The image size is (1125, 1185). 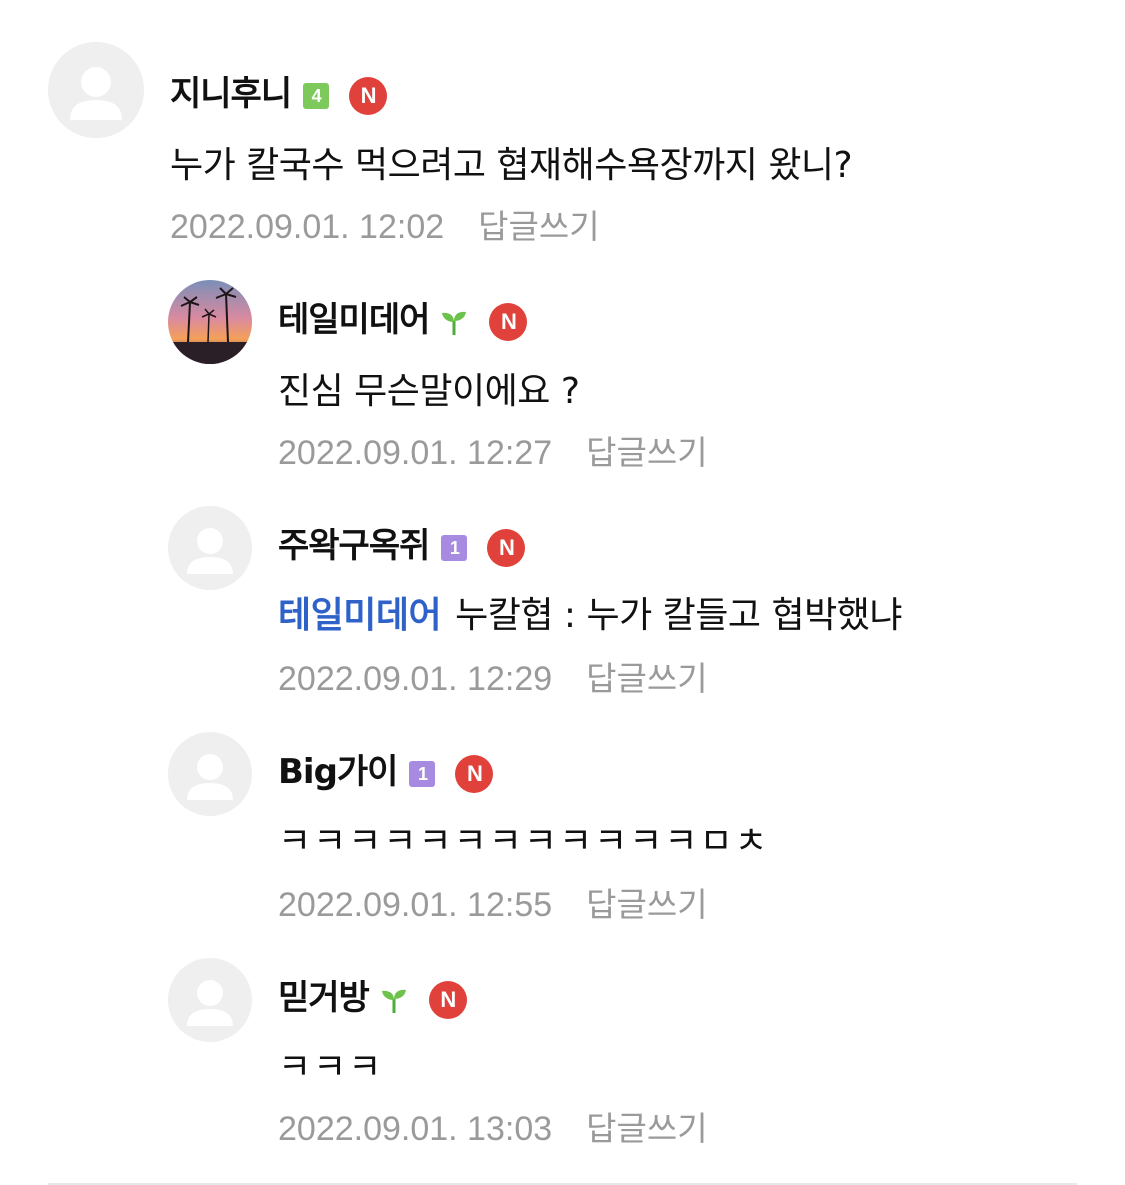 I want to click on comment-date: 2022.09.01. 12:27, so click(x=415, y=453).